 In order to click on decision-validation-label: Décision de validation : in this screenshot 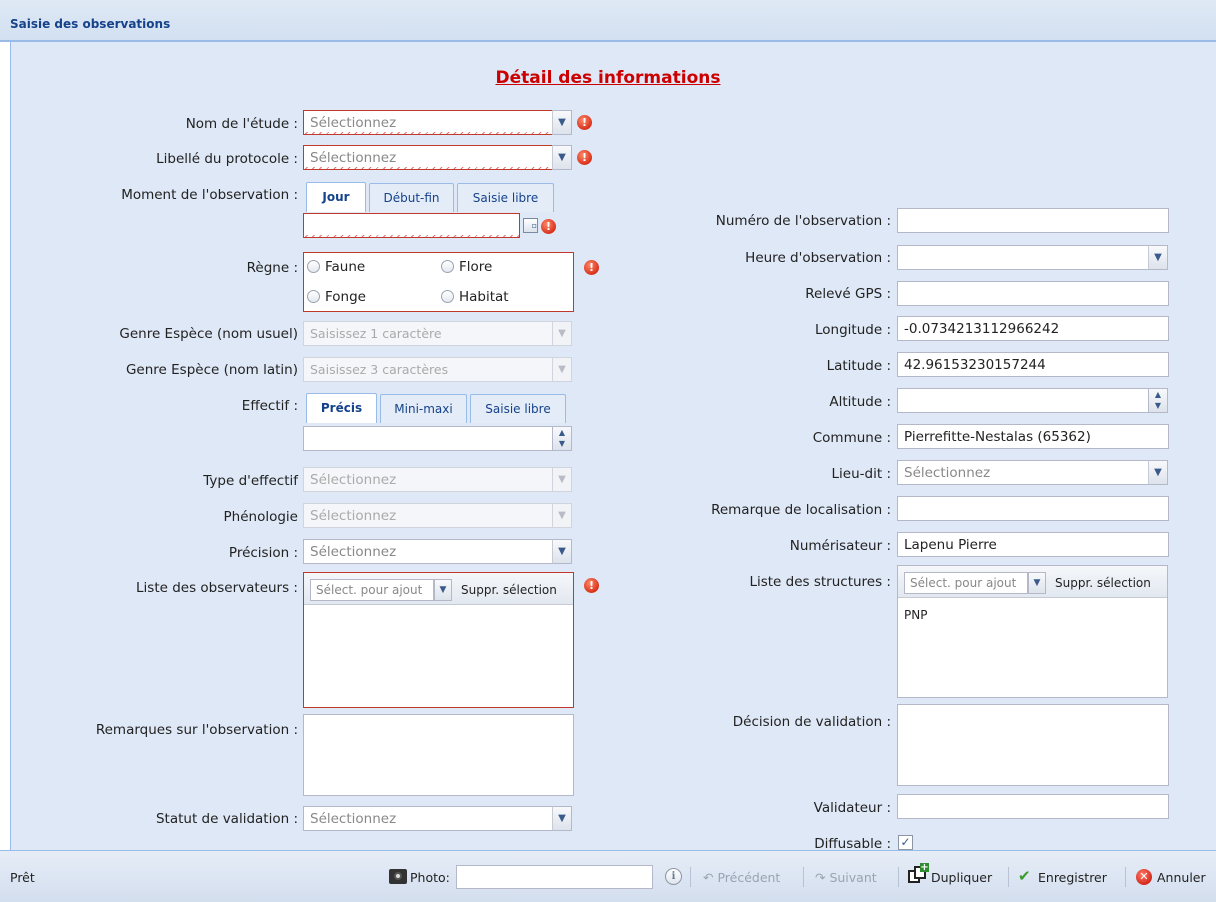, I will do `click(811, 722)`.